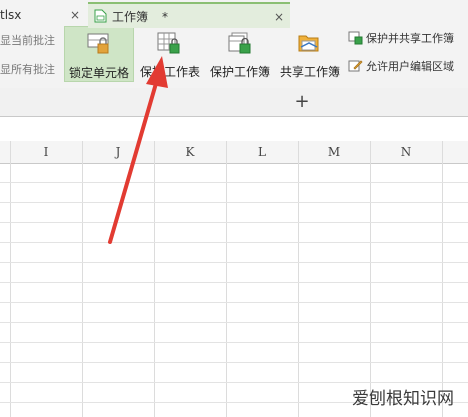 This screenshot has width=468, height=417. I want to click on protect-workbook-label: 保护工作簿, so click(239, 72).